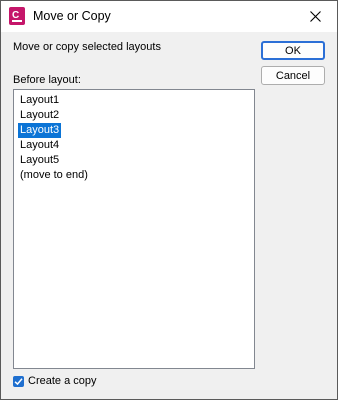 The height and width of the screenshot is (400, 338). What do you see at coordinates (54, 175) in the screenshot?
I see `layout-list-item: (move to end)` at bounding box center [54, 175].